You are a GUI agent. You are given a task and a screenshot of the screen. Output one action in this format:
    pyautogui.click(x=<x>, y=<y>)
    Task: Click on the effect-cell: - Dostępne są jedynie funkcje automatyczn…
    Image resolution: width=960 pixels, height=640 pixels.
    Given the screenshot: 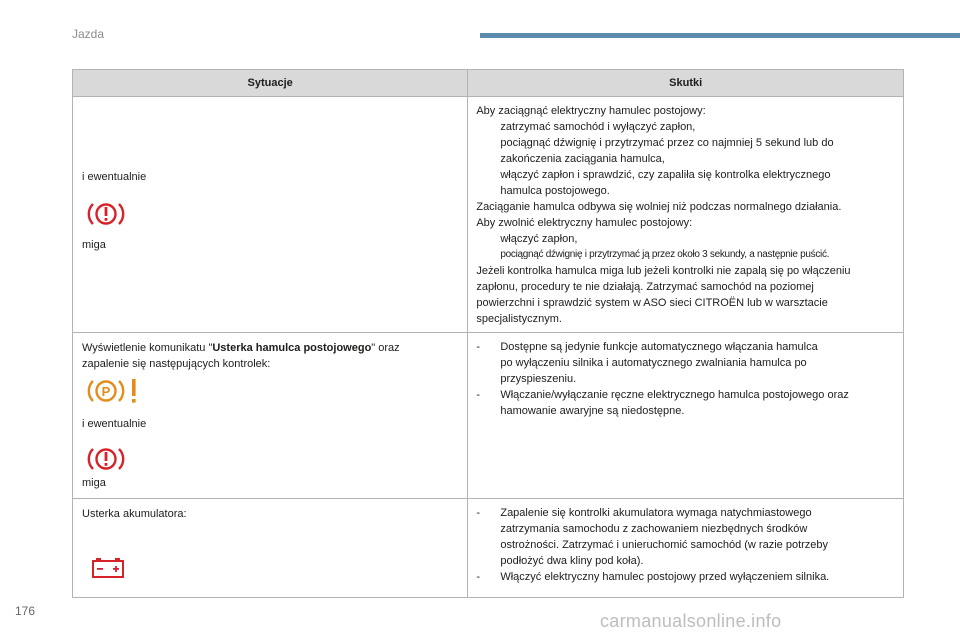 What is the action you would take?
    pyautogui.click(x=685, y=415)
    